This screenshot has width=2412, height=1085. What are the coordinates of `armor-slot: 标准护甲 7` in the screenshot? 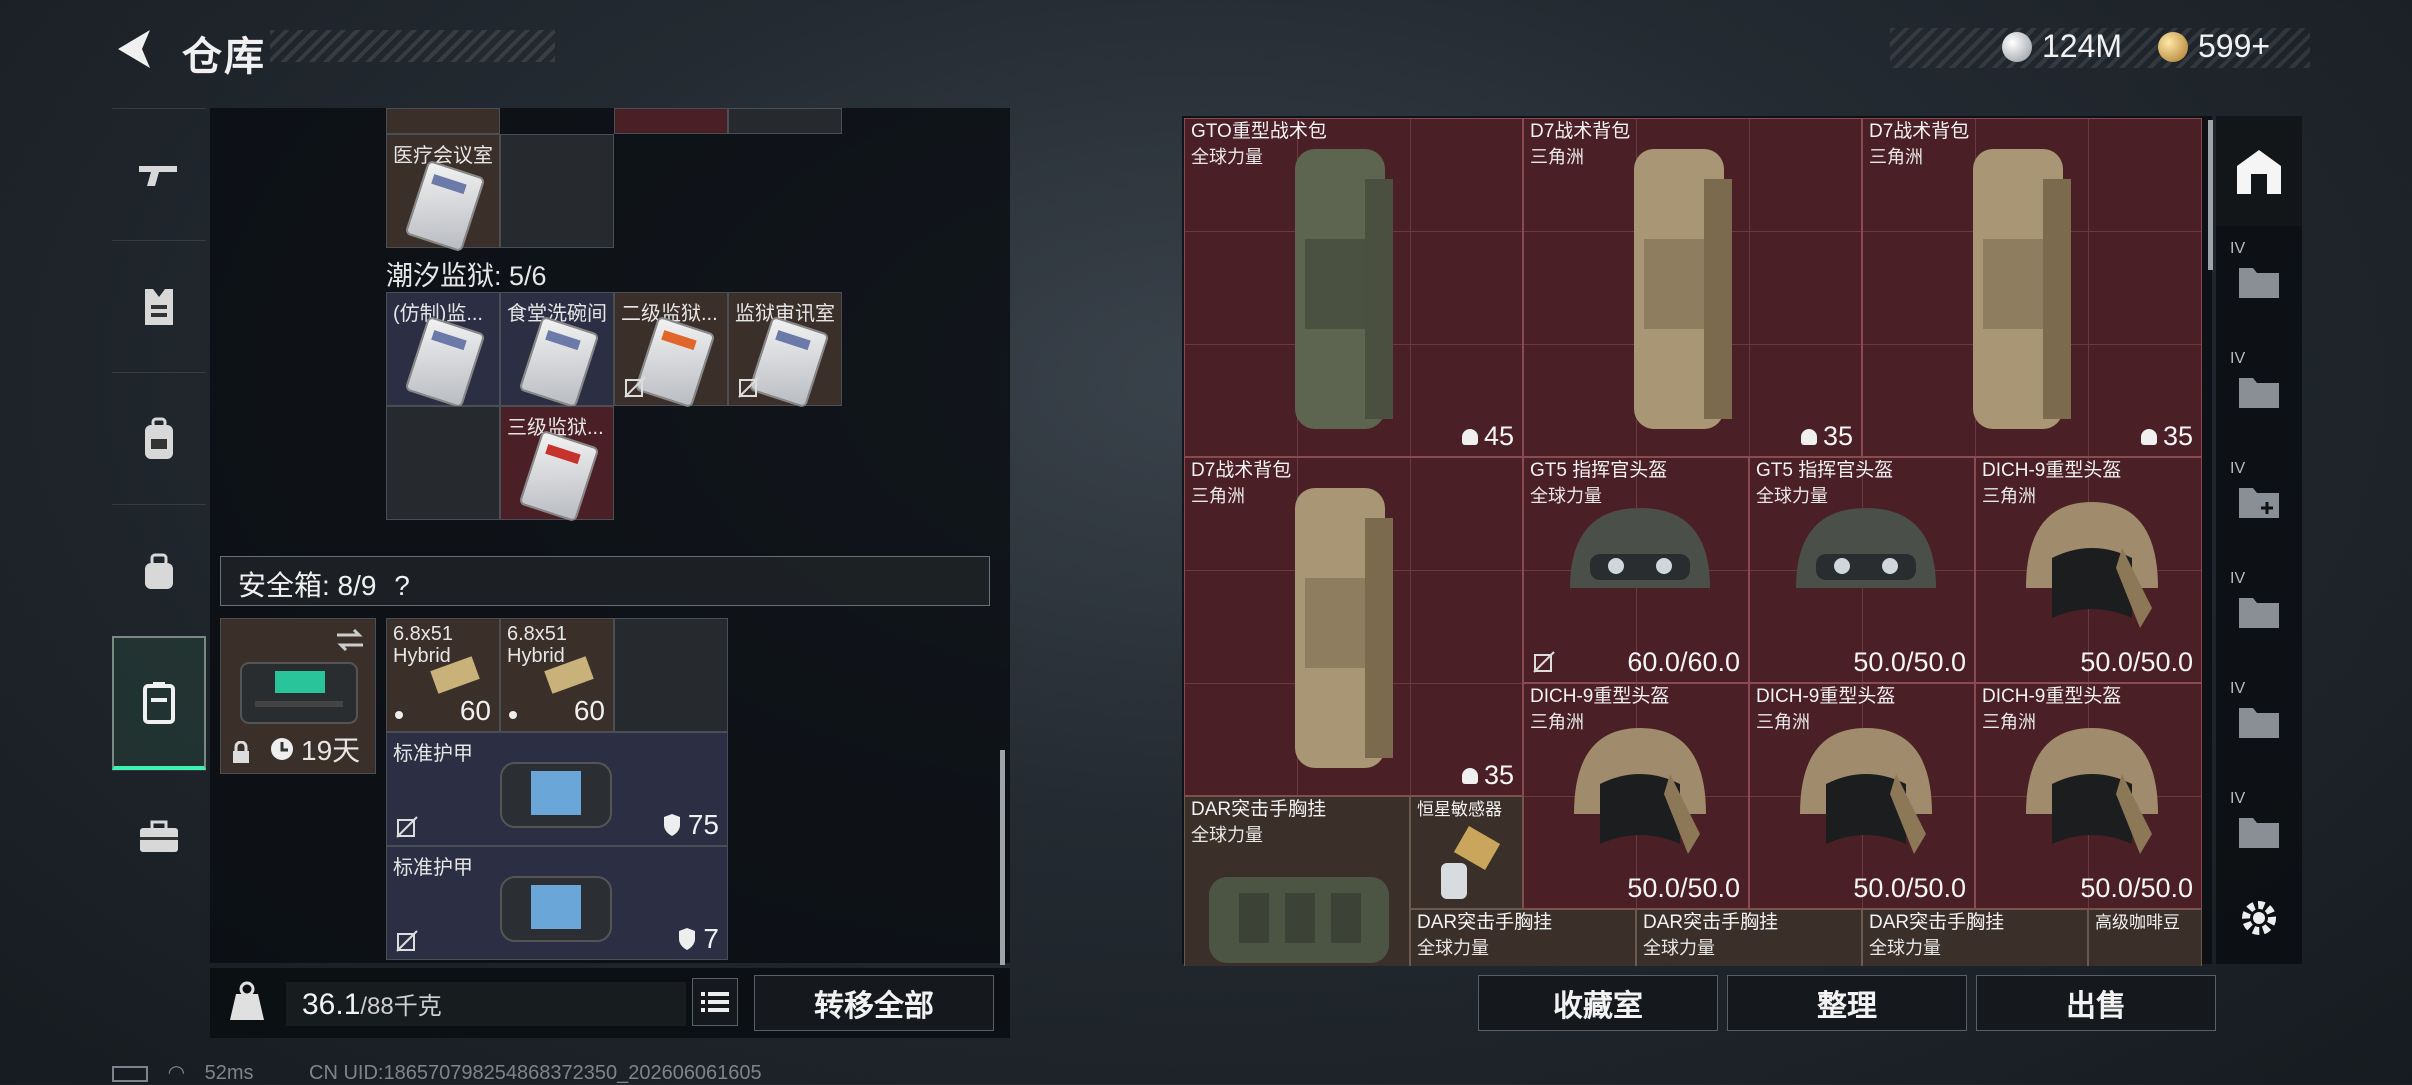 It's located at (557, 903).